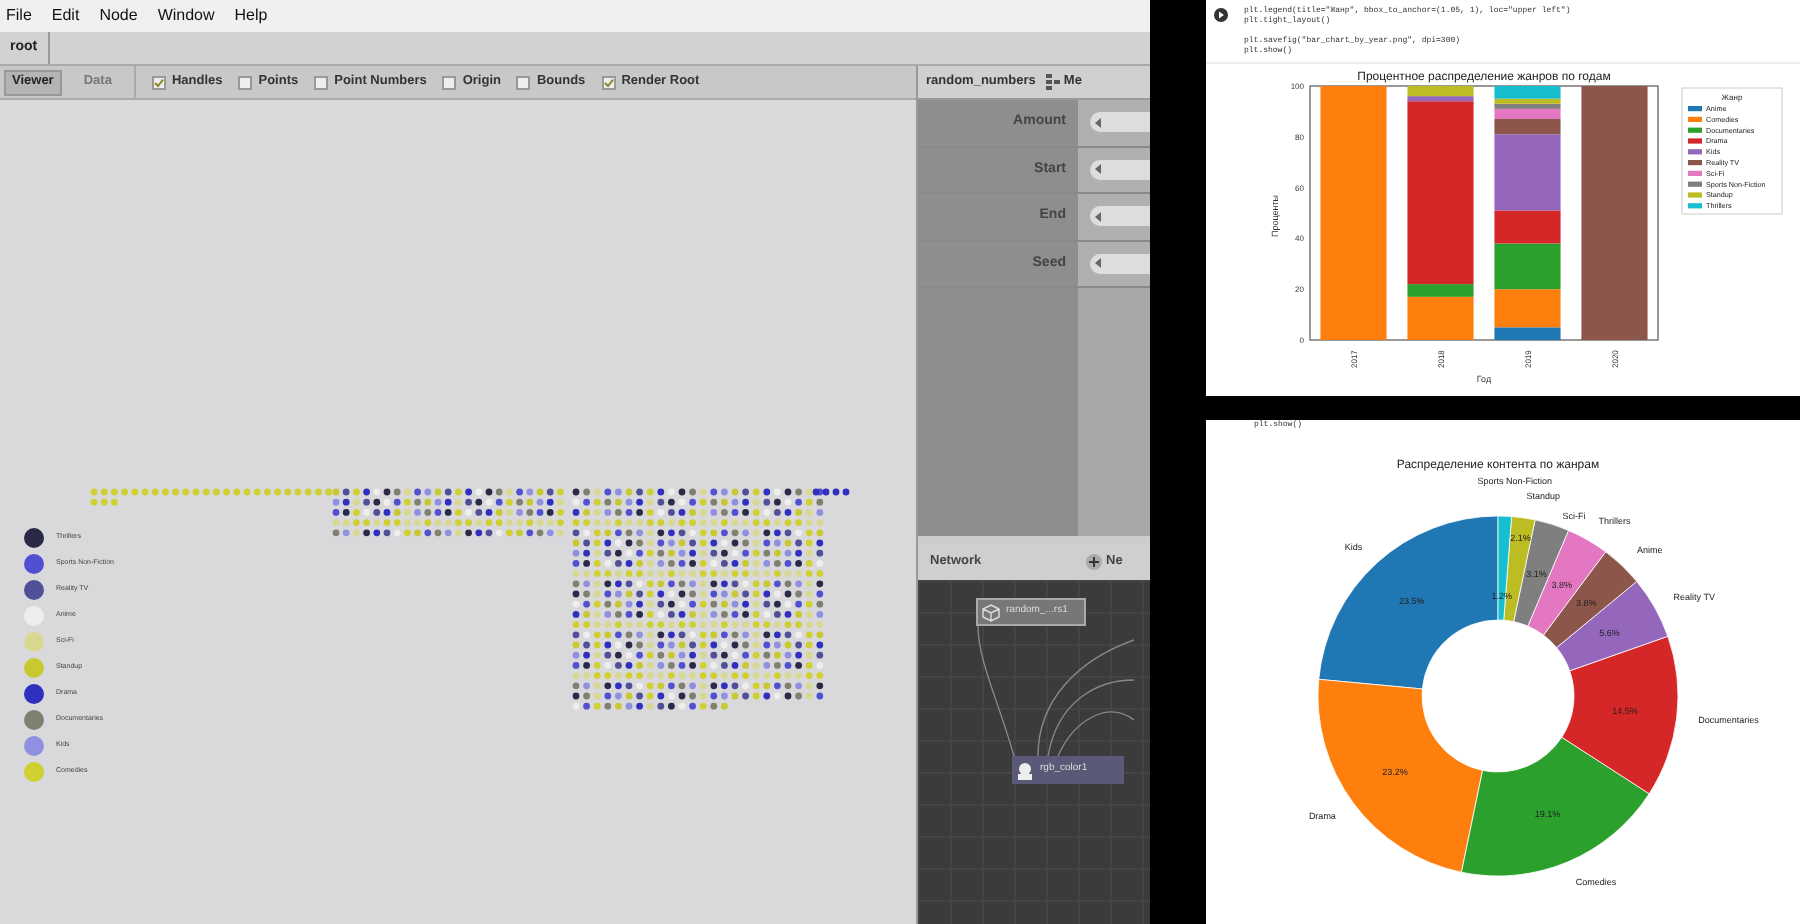 This screenshot has width=1800, height=924. What do you see at coordinates (1052, 82) in the screenshot?
I see `list-icon` at bounding box center [1052, 82].